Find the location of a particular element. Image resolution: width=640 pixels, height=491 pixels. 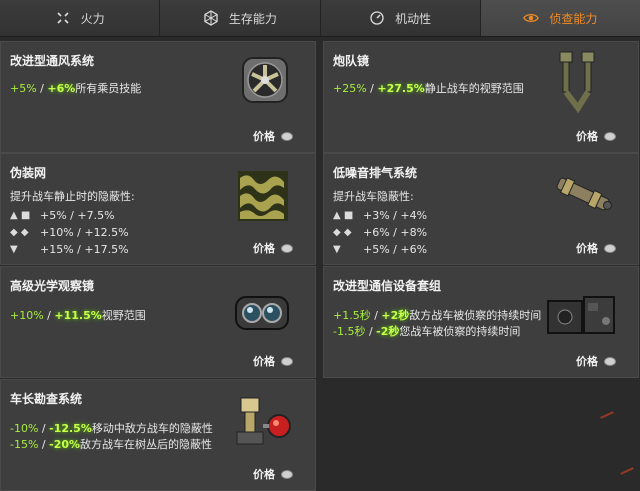

tab-survivability: 生存能力 is located at coordinates (240, 18).